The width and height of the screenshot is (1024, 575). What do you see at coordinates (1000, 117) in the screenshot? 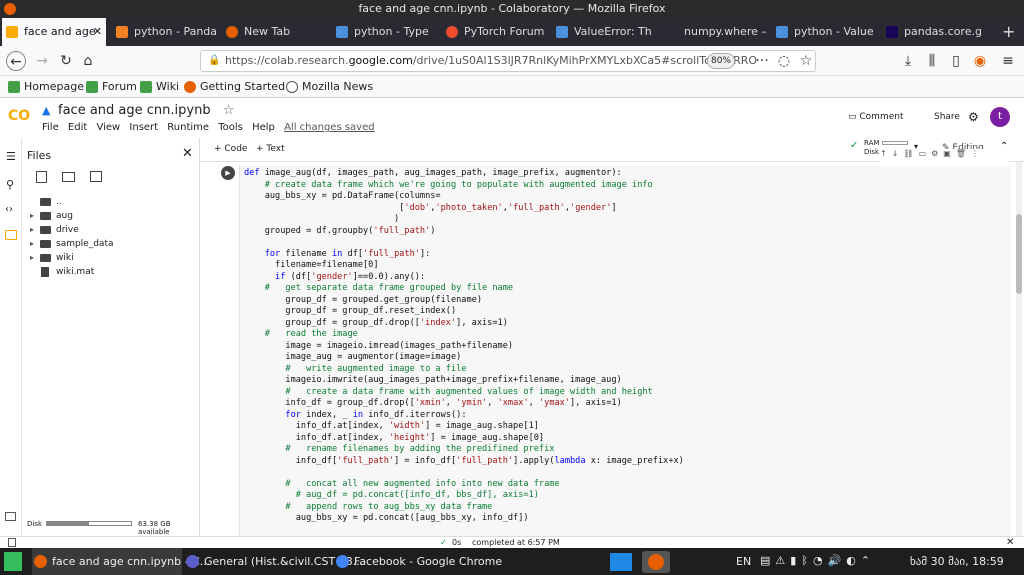
I see `avatar: t` at bounding box center [1000, 117].